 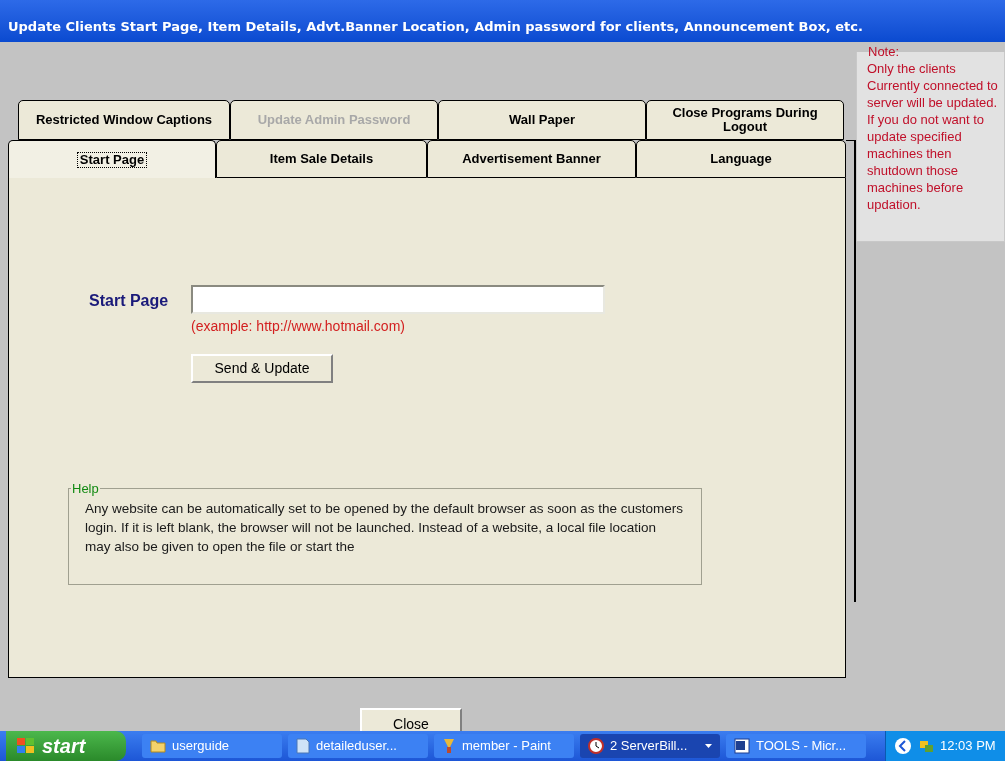 I want to click on windows-logo-icon, so click(x=26, y=746).